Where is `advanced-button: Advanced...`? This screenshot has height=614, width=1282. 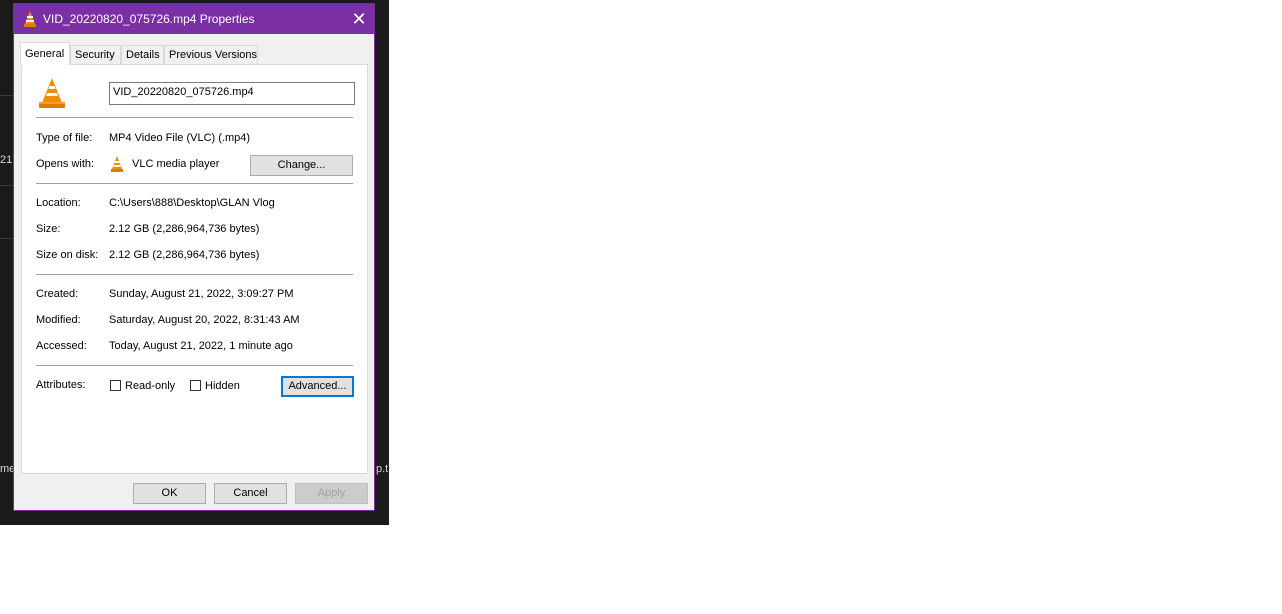 advanced-button: Advanced... is located at coordinates (317, 386).